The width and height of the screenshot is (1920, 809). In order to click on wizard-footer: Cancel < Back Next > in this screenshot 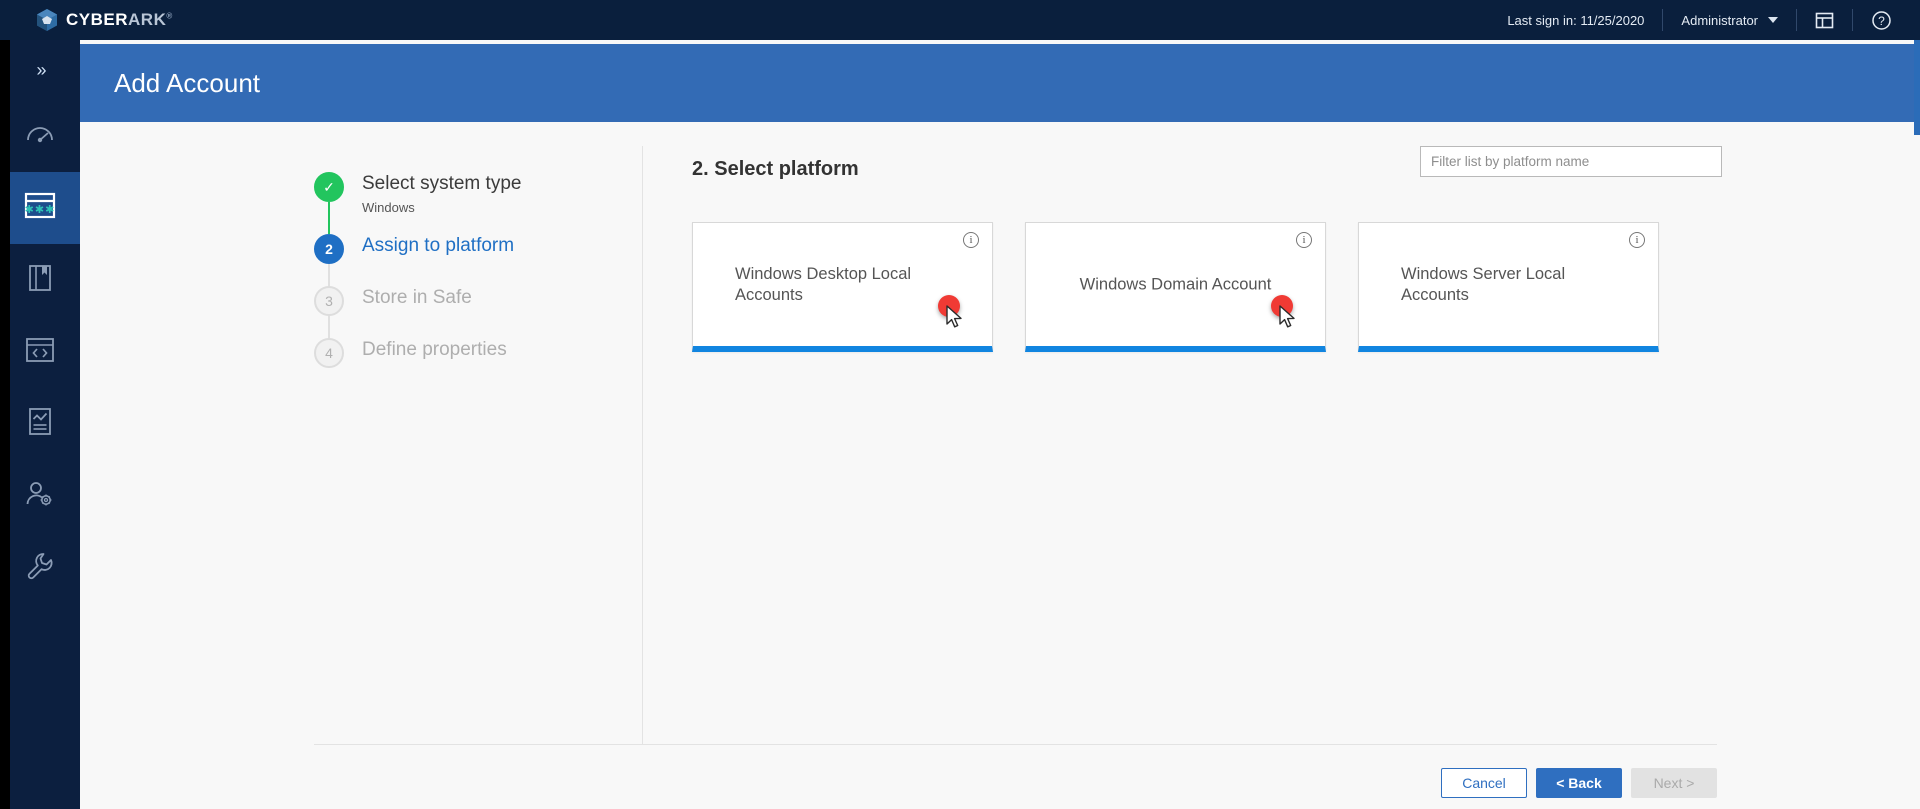, I will do `click(1015, 785)`.